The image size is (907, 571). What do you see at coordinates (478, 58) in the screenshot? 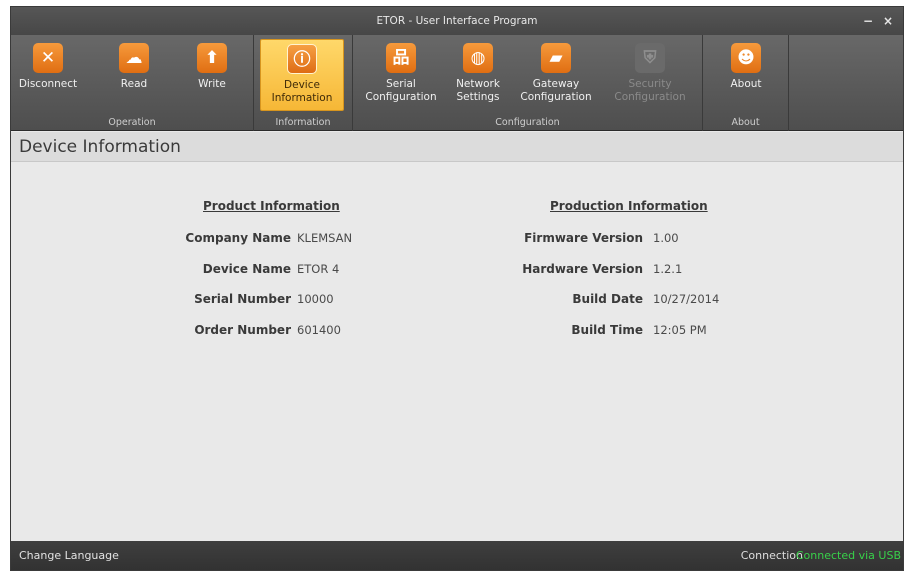
I see `globe-icon: ◍` at bounding box center [478, 58].